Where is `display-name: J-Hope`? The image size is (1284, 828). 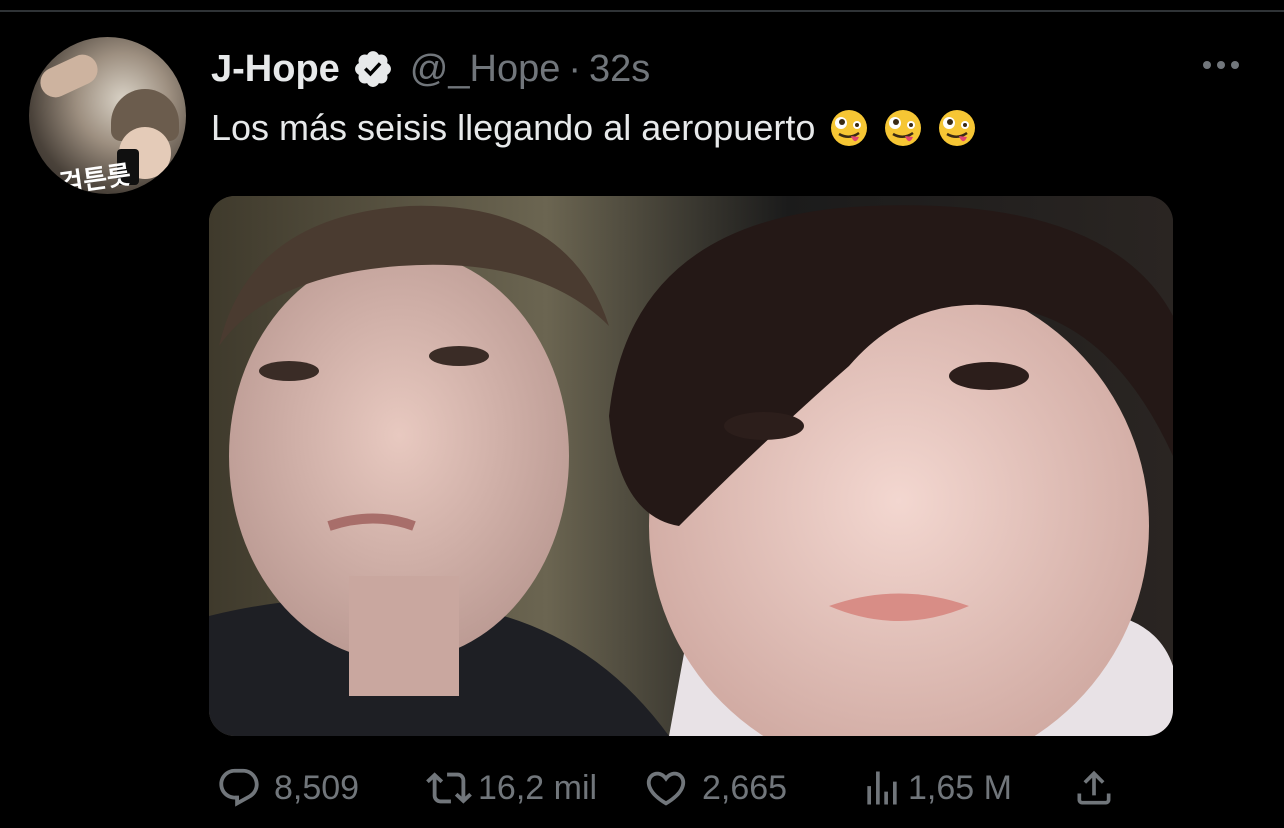 display-name: J-Hope is located at coordinates (275, 69).